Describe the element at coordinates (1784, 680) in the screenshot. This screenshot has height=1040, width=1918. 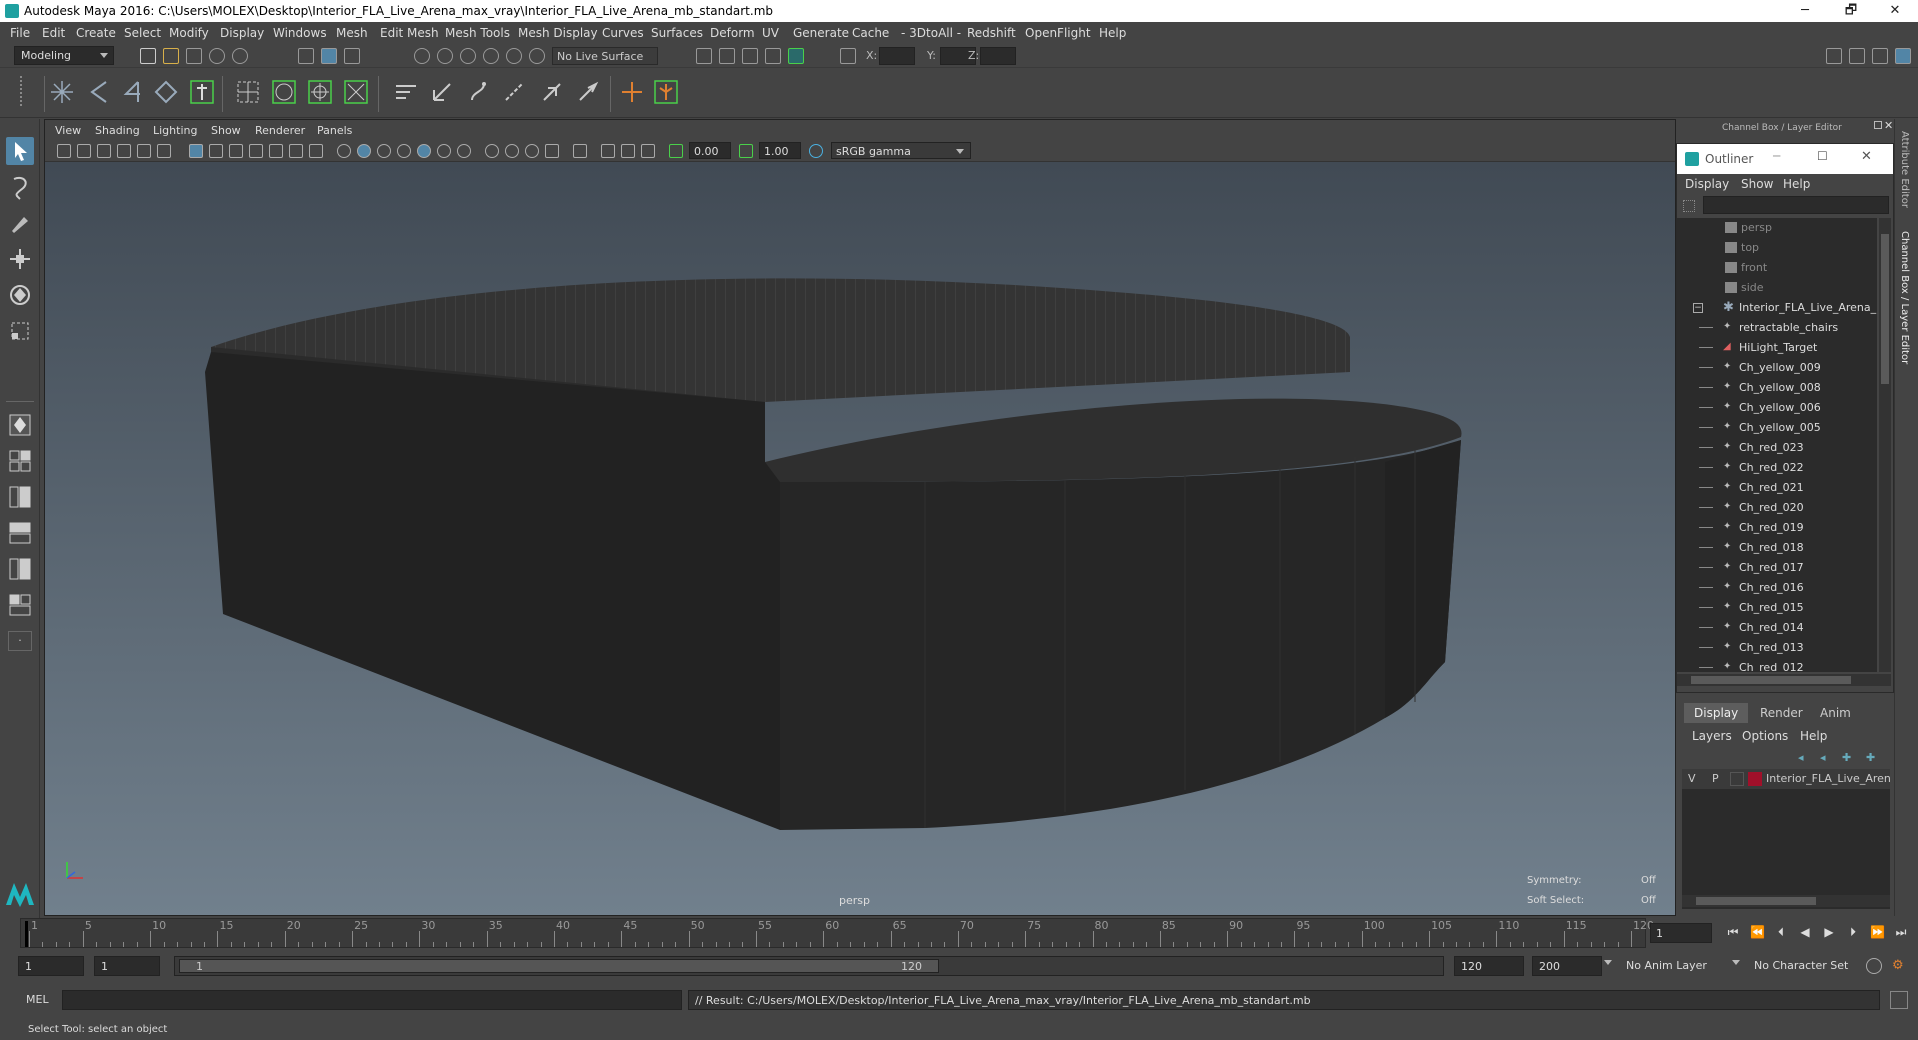
I see `outliner-horizontal-scrollbar` at that location.